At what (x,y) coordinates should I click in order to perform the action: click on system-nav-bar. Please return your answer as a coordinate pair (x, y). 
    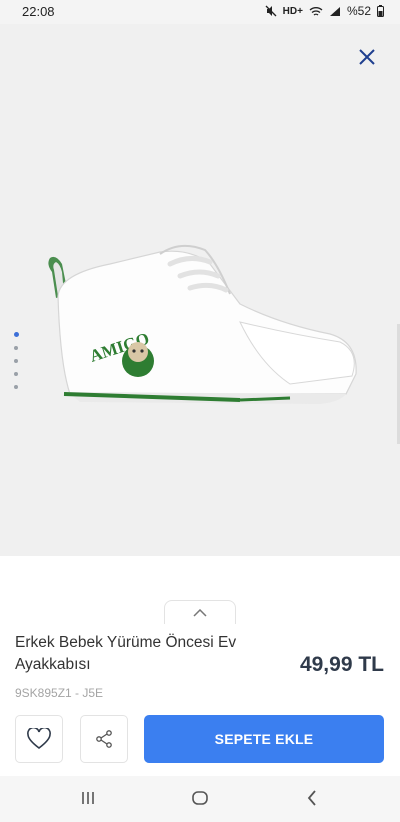
    Looking at the image, I should click on (200, 799).